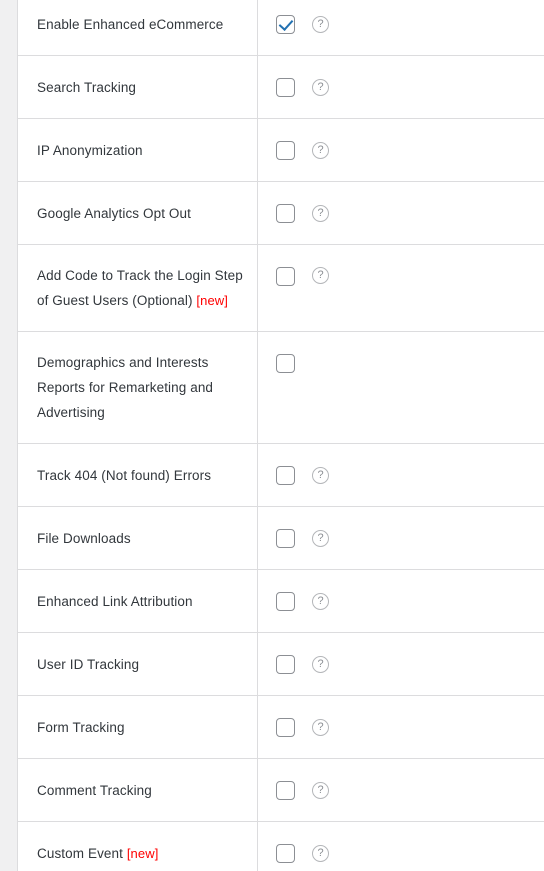 This screenshot has width=544, height=871. I want to click on settings-row: IP Anonymization?, so click(281, 150).